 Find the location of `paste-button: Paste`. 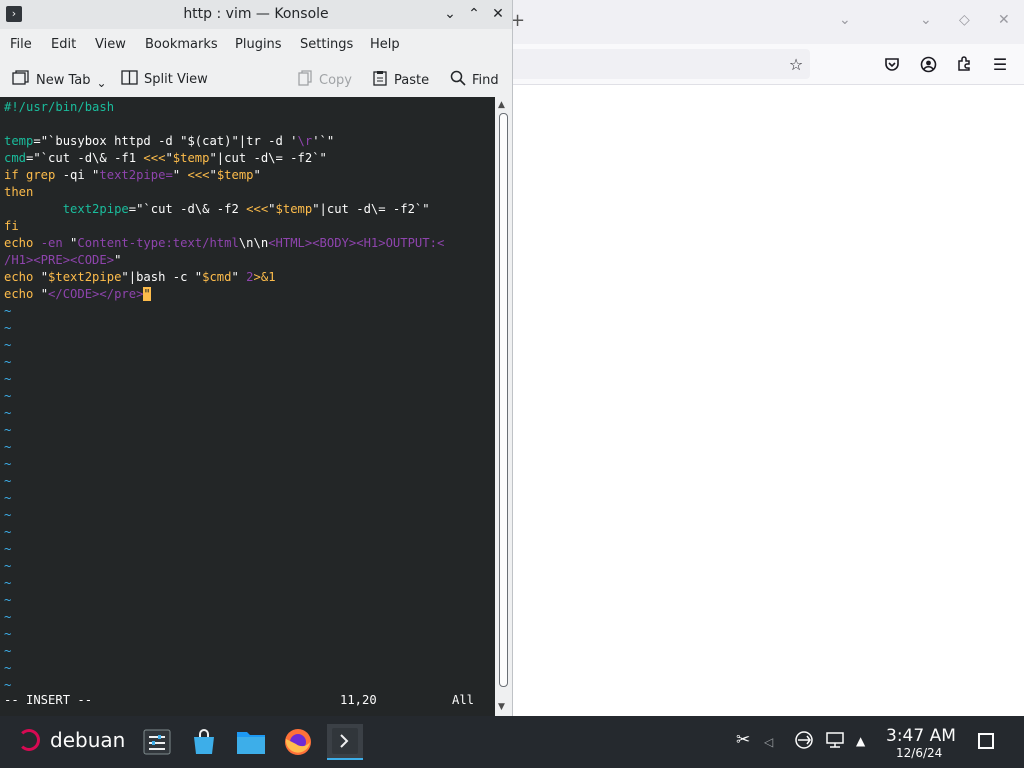

paste-button: Paste is located at coordinates (400, 80).